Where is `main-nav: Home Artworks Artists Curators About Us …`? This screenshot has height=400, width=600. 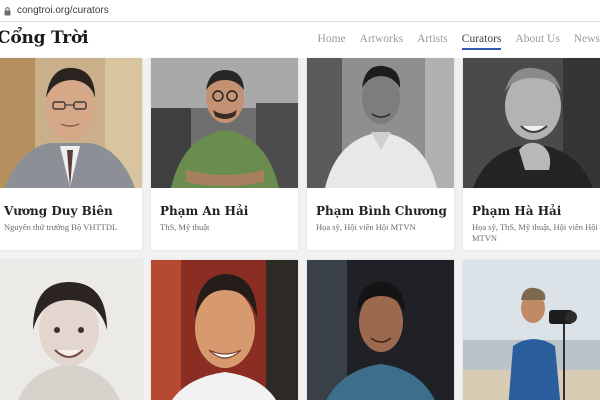
main-nav: Home Artworks Artists Curators About Us … is located at coordinates (452, 41).